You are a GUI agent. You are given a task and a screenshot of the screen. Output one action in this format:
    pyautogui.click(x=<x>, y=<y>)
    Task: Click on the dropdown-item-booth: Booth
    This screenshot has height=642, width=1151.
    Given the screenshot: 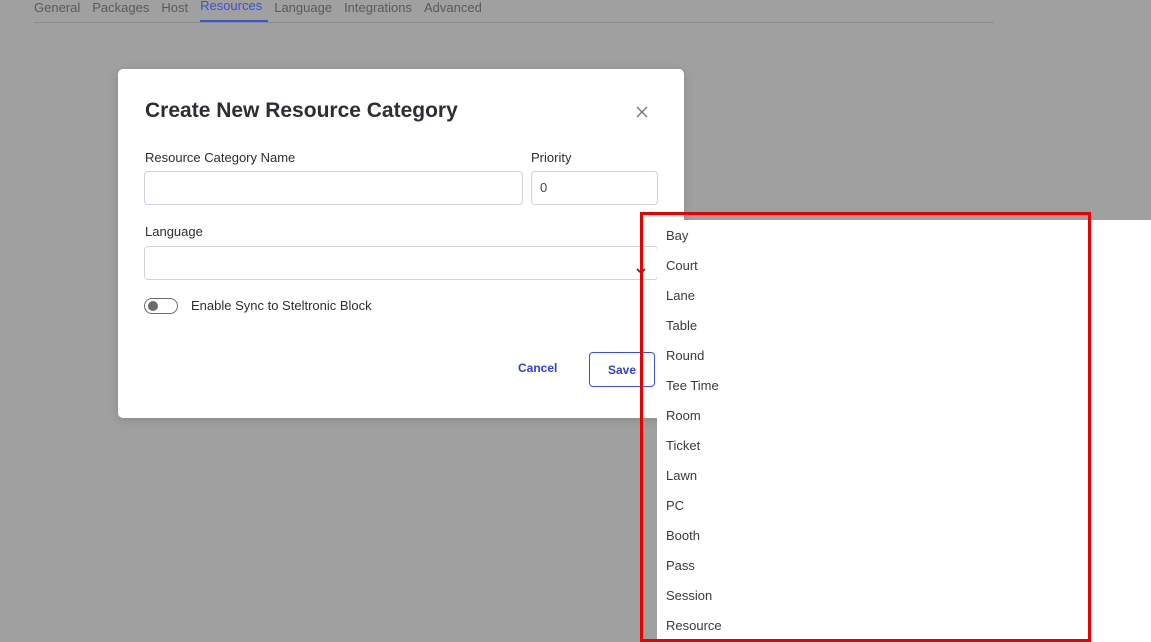 What is the action you would take?
    pyautogui.click(x=683, y=535)
    